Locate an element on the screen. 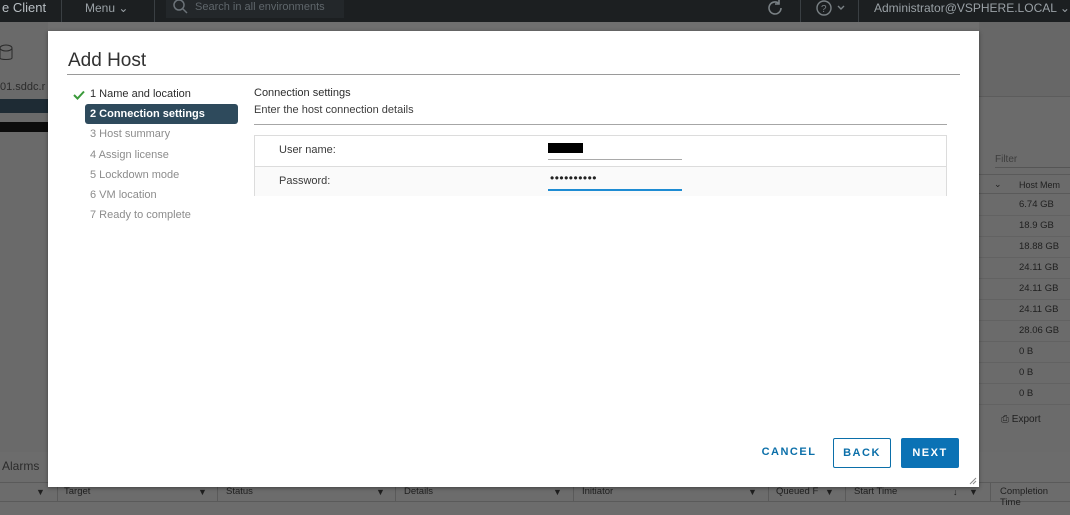 The width and height of the screenshot is (1070, 515). sort-arrow-icon: ↓ is located at coordinates (955, 492).